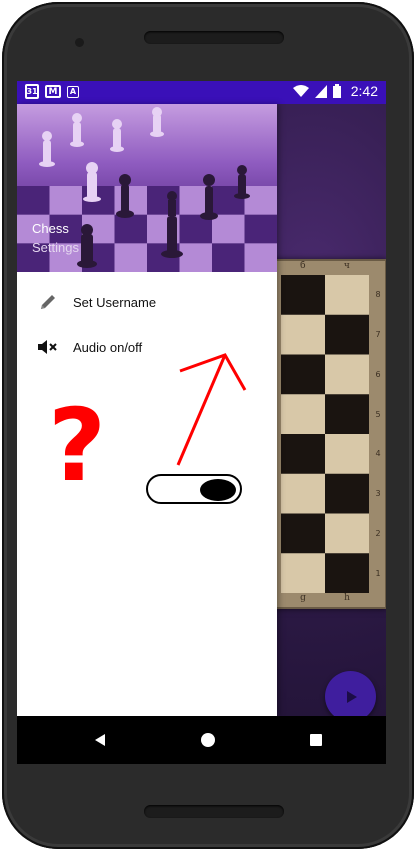  What do you see at coordinates (211, 409) in the screenshot?
I see `annotation-arrow` at bounding box center [211, 409].